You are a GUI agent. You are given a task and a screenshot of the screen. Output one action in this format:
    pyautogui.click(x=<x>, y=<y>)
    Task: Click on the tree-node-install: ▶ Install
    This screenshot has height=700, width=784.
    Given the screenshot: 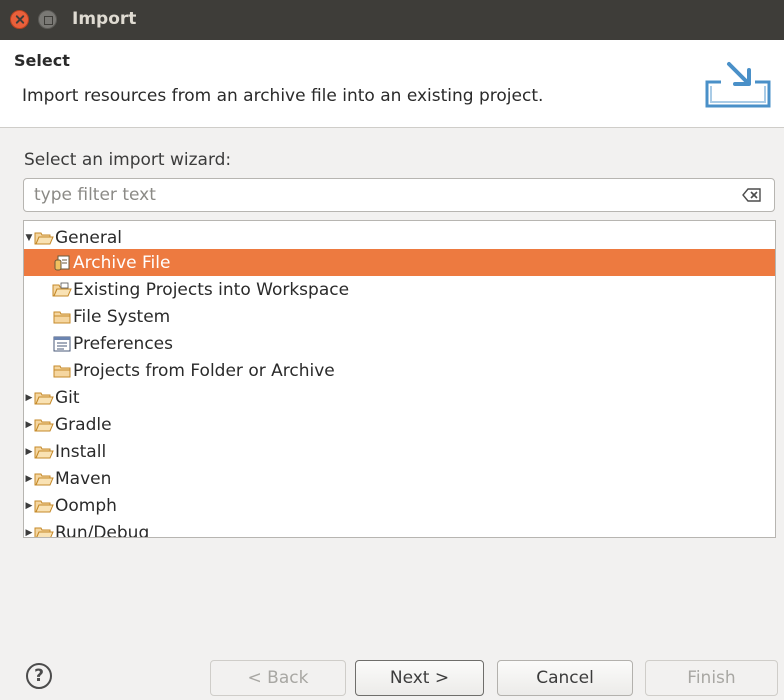 What is the action you would take?
    pyautogui.click(x=399, y=451)
    